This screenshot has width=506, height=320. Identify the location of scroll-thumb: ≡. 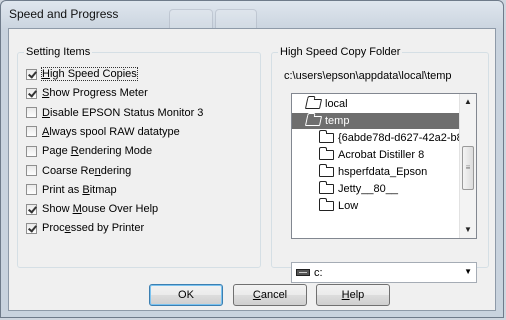
(468, 168).